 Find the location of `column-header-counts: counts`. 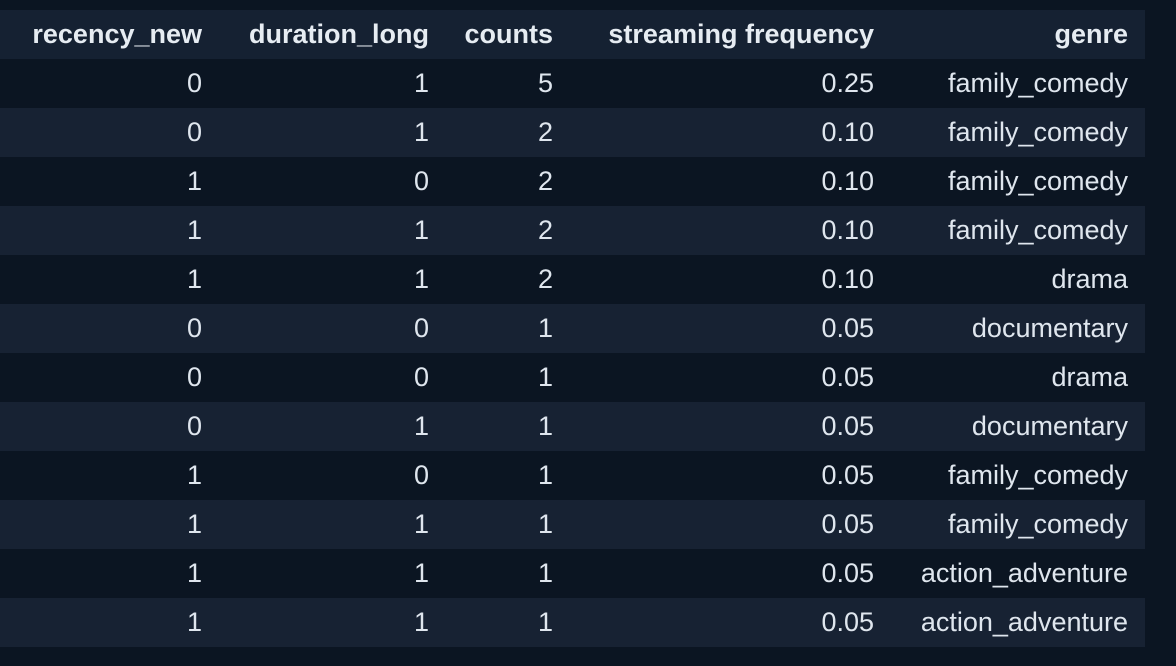

column-header-counts: counts is located at coordinates (508, 34).